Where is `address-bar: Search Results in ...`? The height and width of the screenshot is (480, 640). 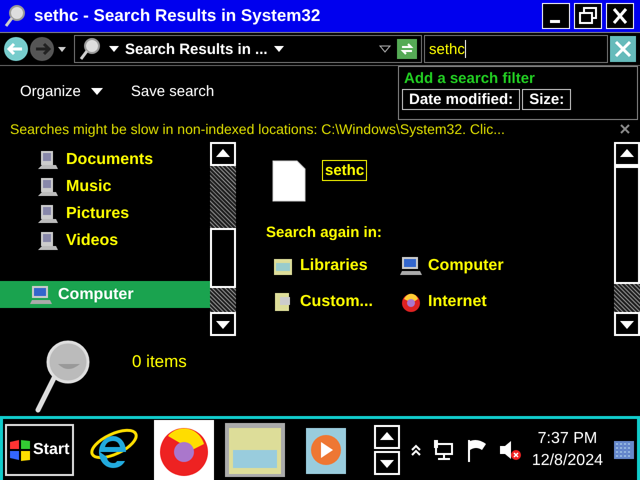
address-bar: Search Results in ... is located at coordinates (248, 49).